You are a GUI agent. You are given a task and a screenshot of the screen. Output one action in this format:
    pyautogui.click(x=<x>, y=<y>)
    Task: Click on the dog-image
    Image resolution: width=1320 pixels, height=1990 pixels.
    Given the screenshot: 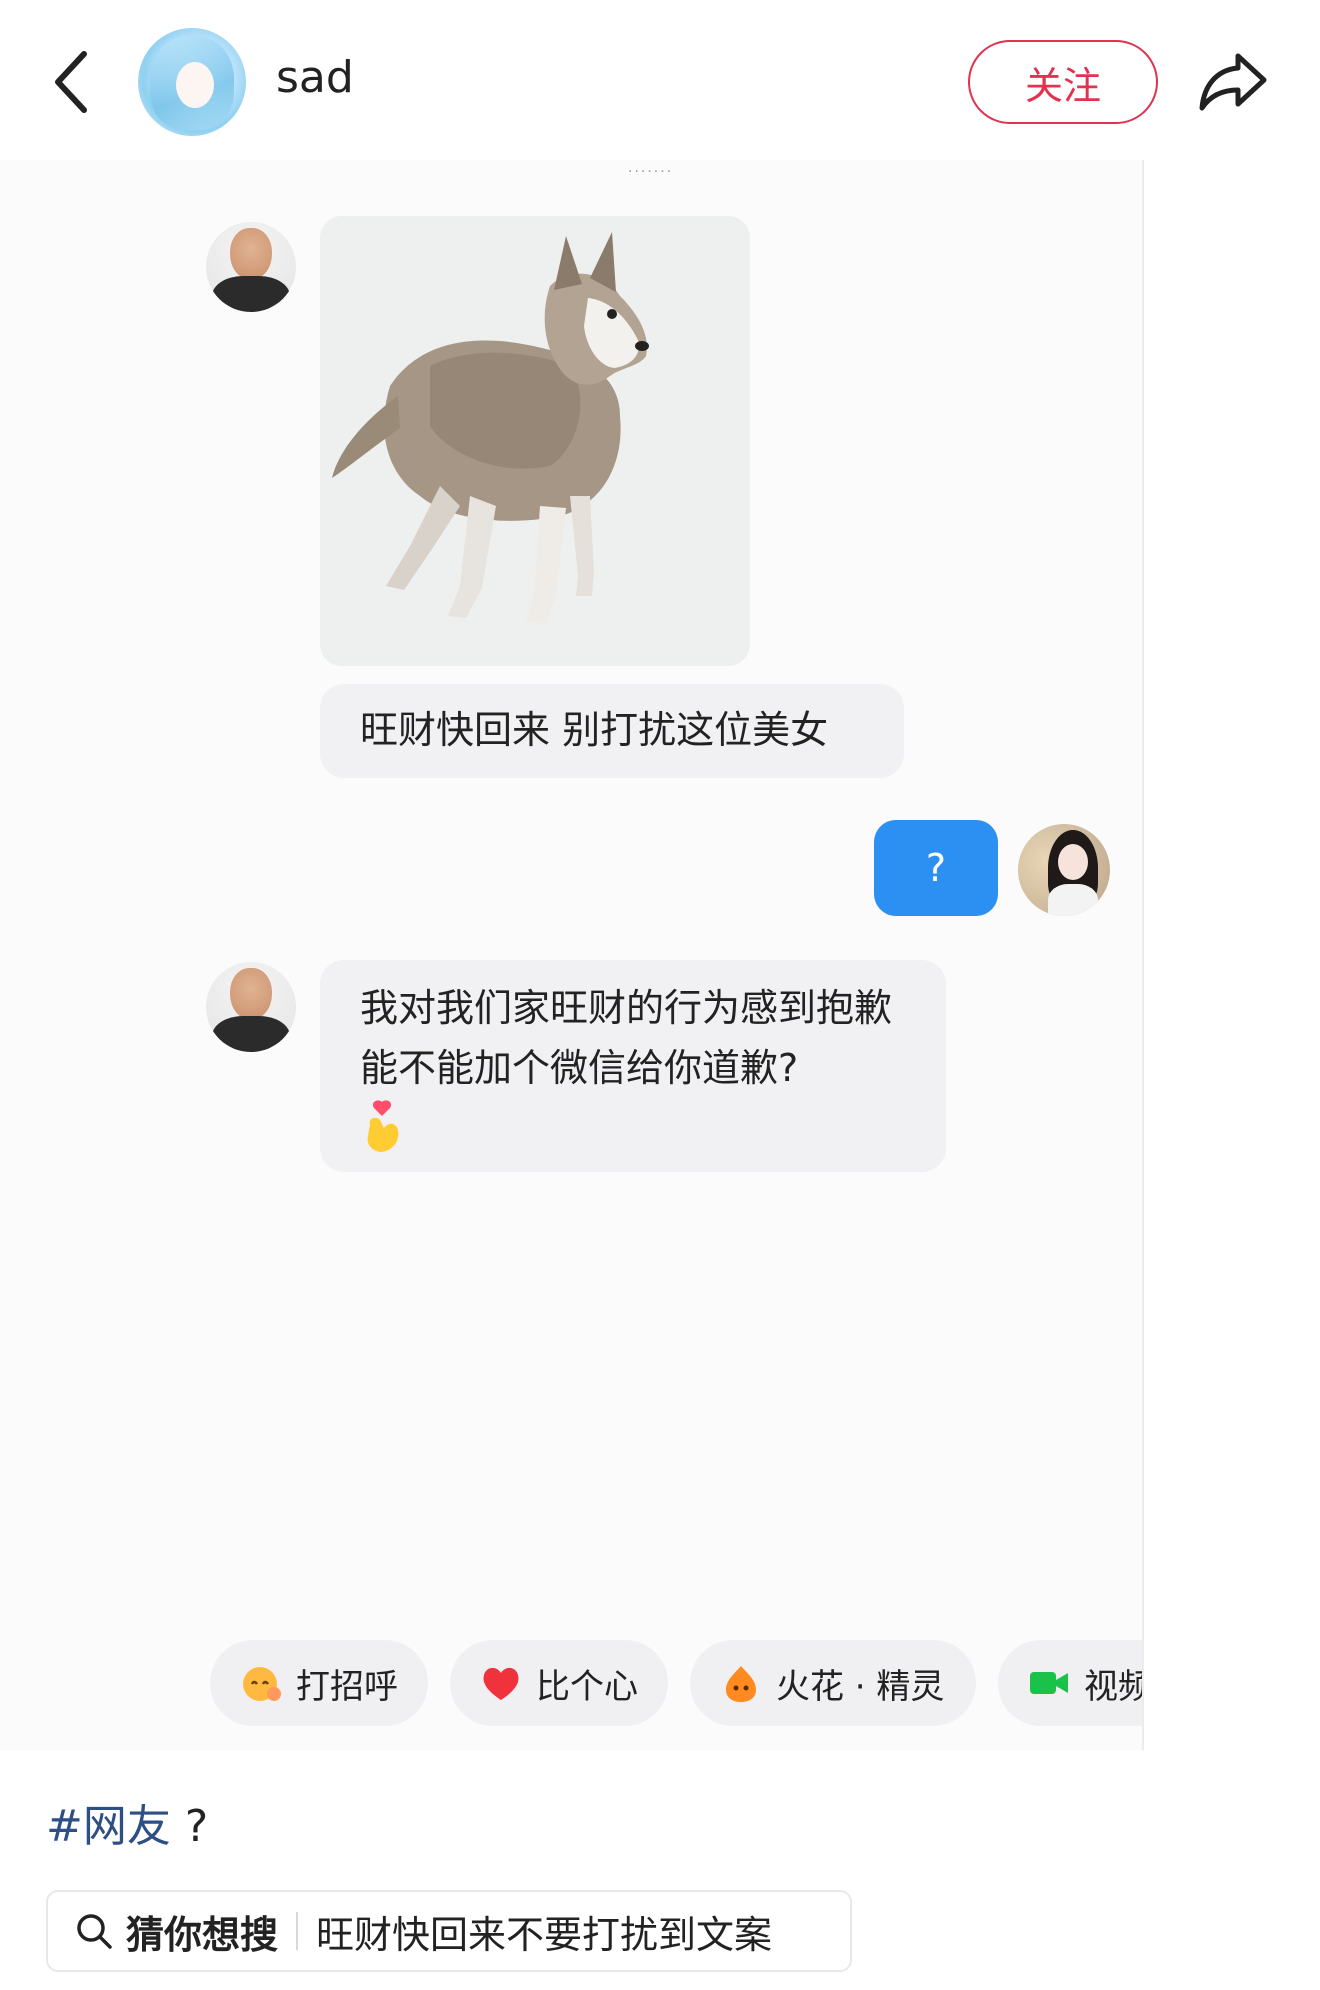 What is the action you would take?
    pyautogui.click(x=535, y=441)
    